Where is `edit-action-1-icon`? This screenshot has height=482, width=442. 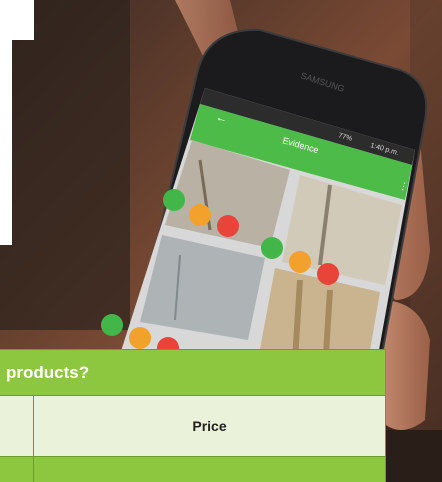 edit-action-1-icon is located at coordinates (174, 200).